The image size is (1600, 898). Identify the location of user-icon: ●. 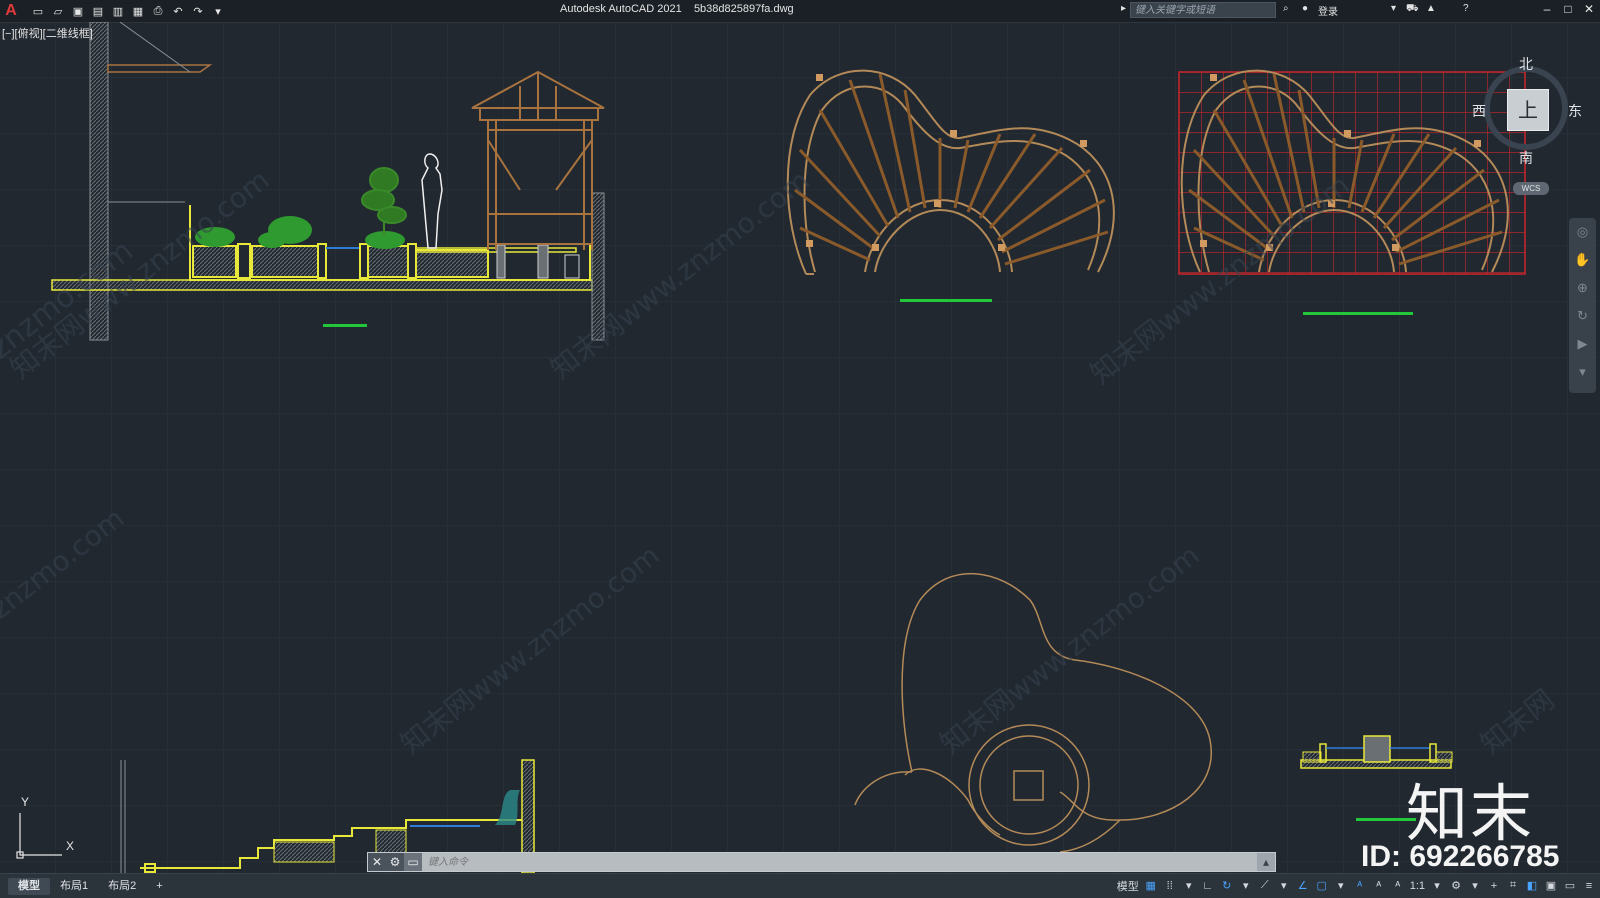
(1305, 8).